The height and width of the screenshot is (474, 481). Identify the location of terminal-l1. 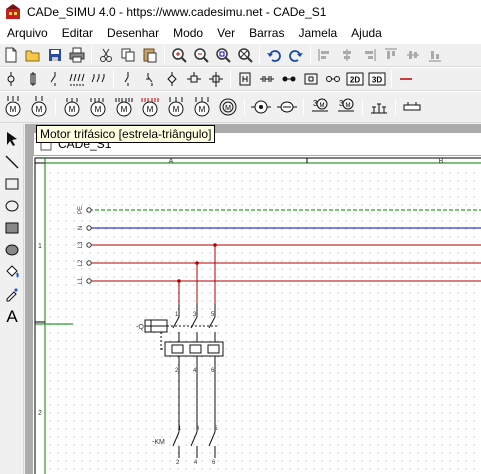
(89, 281).